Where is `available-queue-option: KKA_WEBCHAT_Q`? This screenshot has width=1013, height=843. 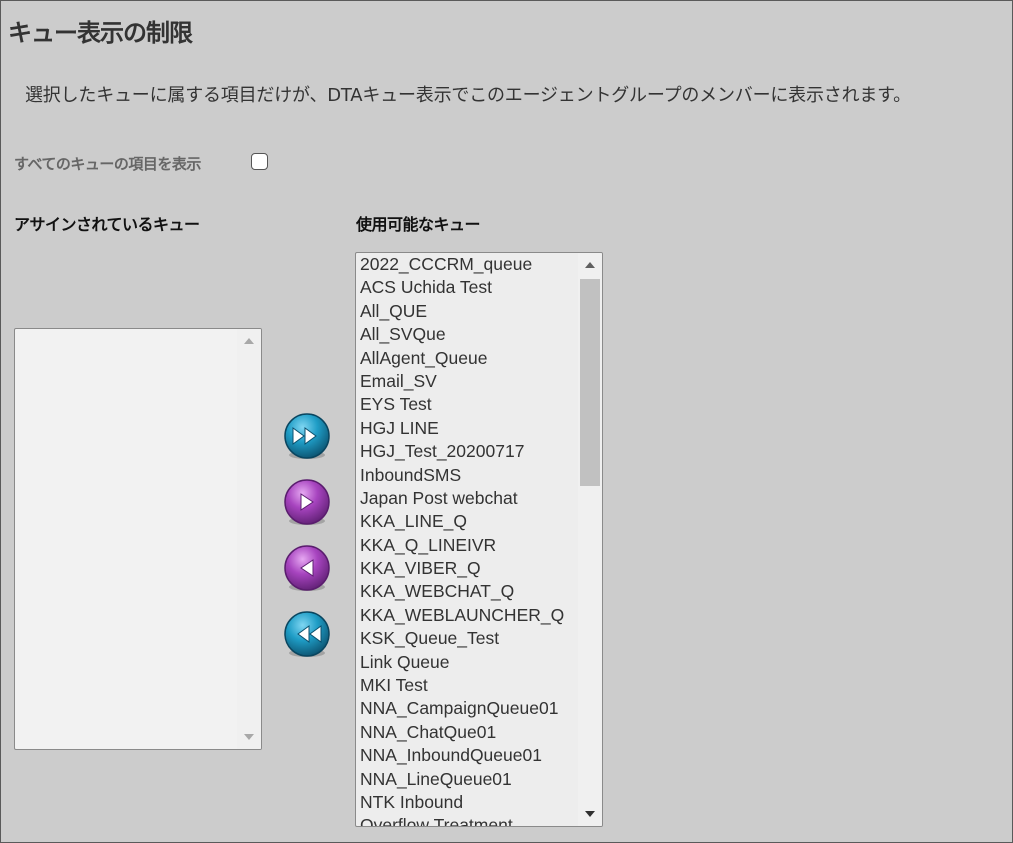 available-queue-option: KKA_WEBCHAT_Q is located at coordinates (467, 591).